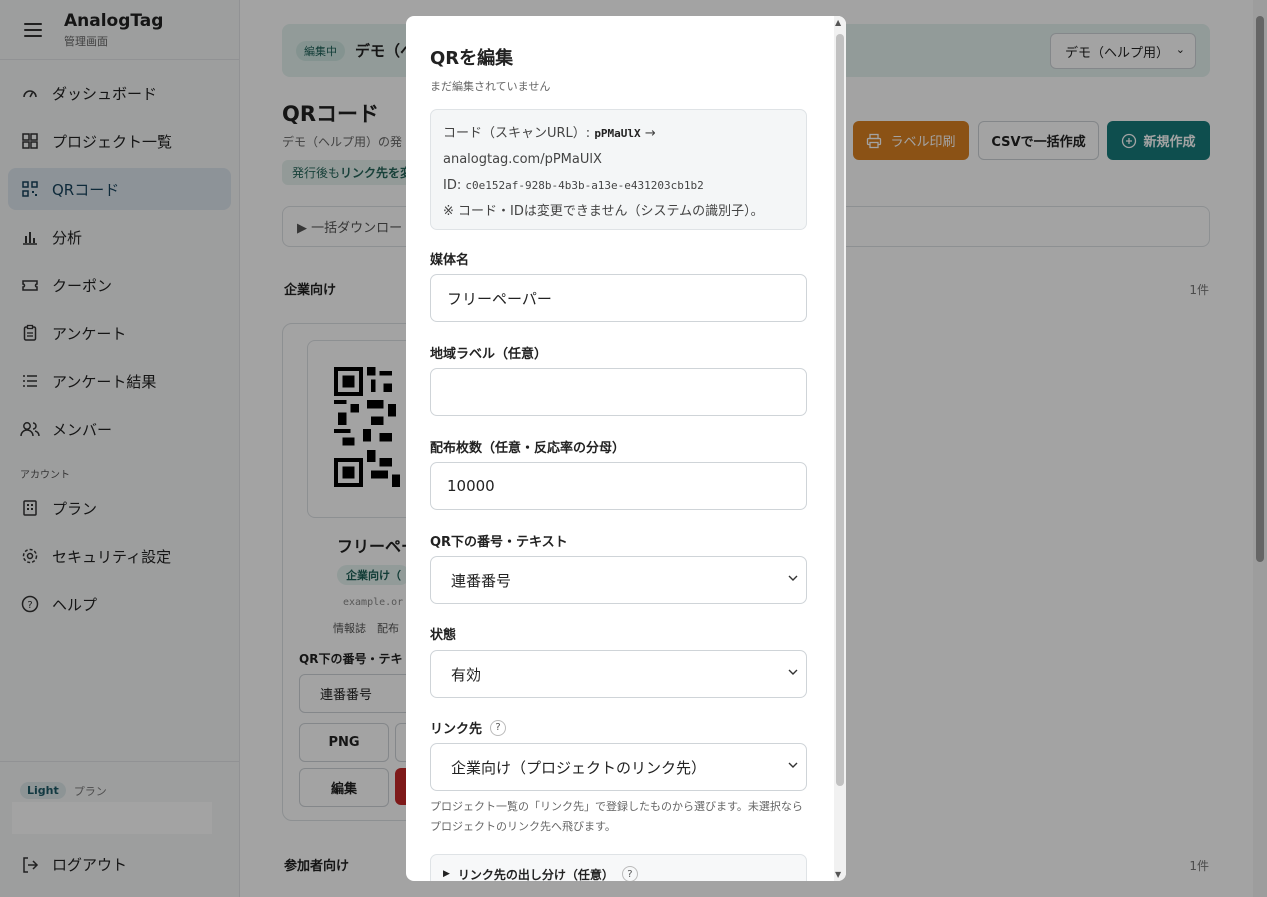 The height and width of the screenshot is (897, 1267). Describe the element at coordinates (450, 260) in the screenshot. I see `media-name-label: 媒体名` at that location.